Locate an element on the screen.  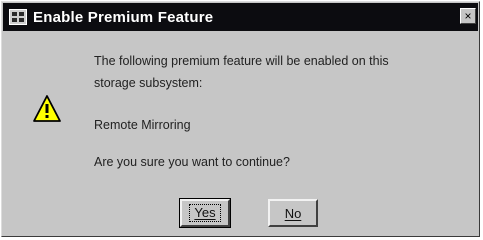
yes-button-label: Yes is located at coordinates (205, 212).